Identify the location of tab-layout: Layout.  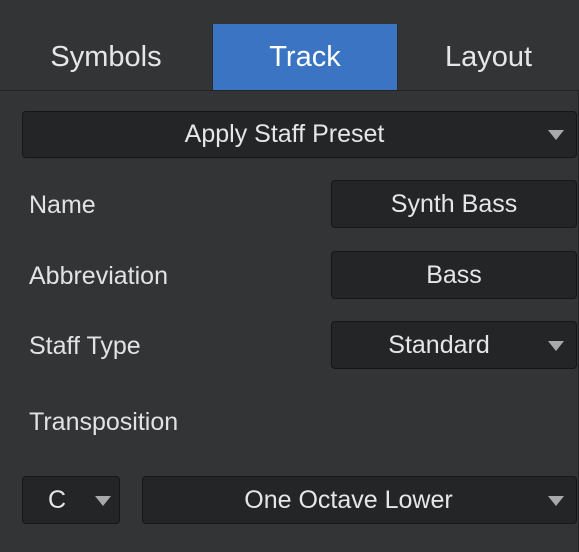
(488, 57).